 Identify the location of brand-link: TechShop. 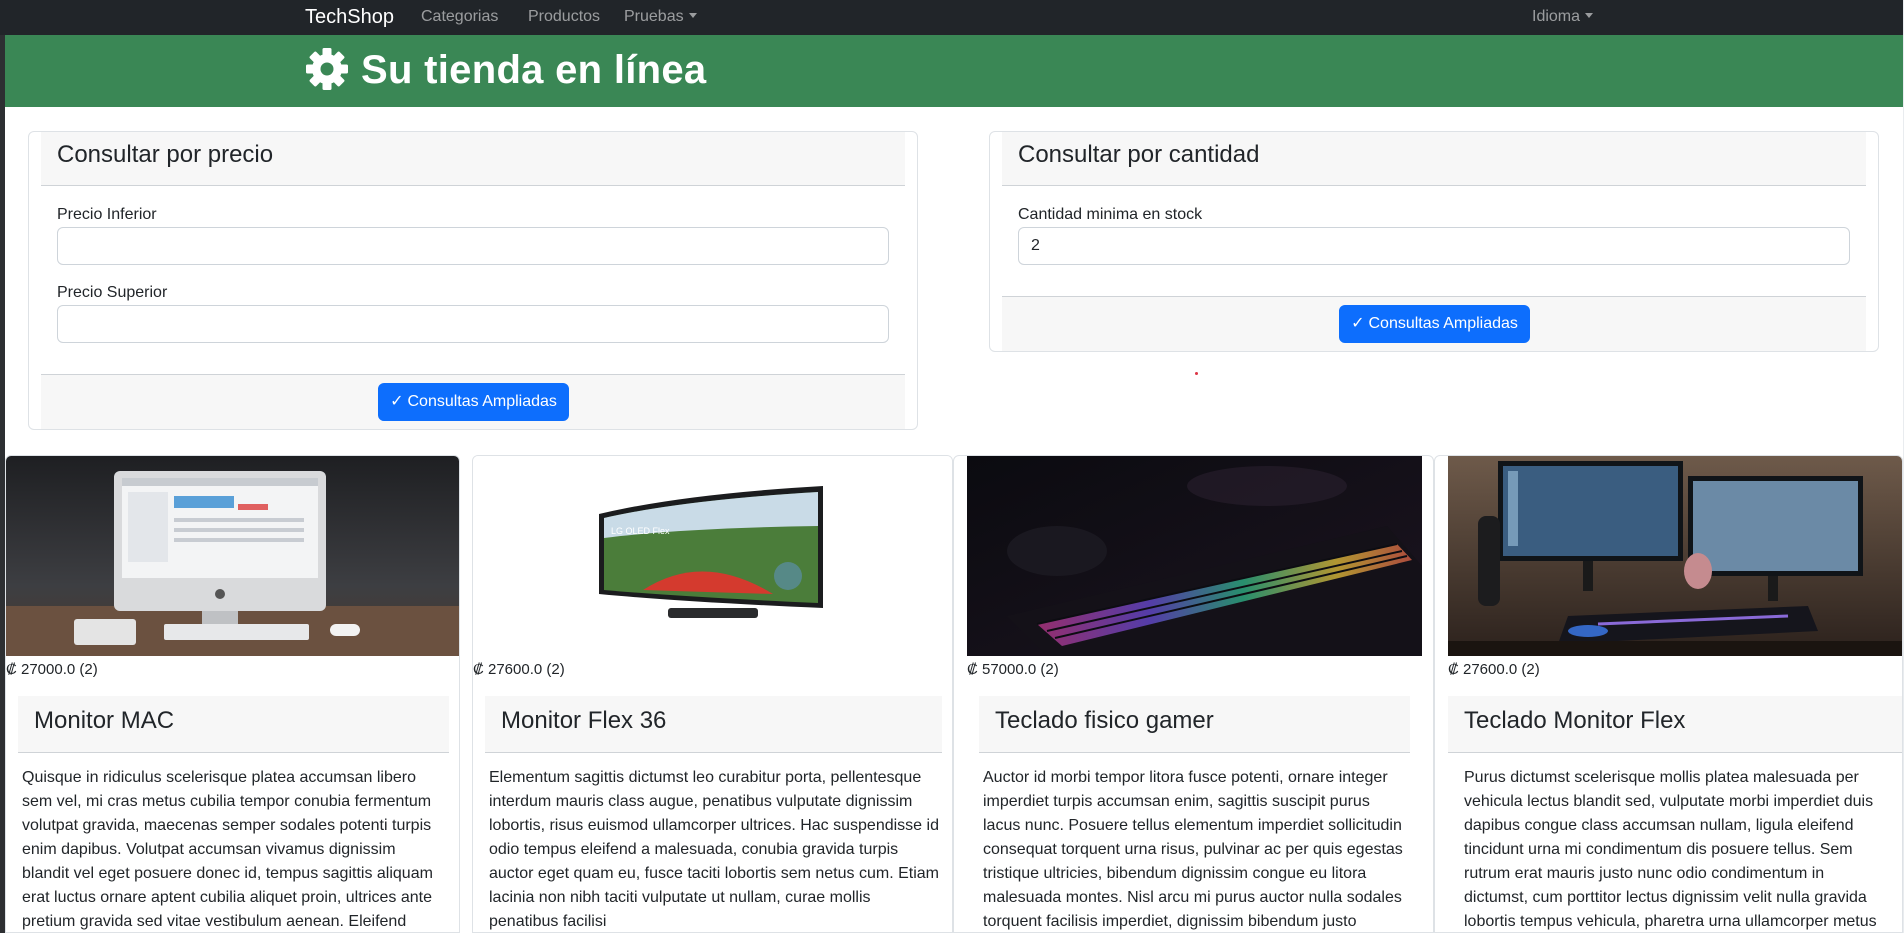
(349, 17).